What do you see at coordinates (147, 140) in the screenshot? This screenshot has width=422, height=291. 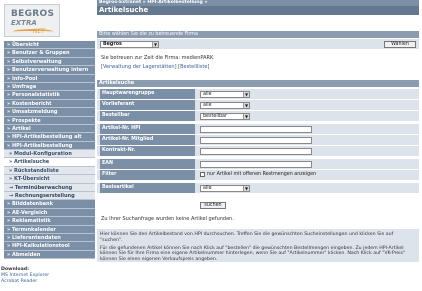 I see `label-artikel-nr-mitglied: Artikel-Nr. Mitglied` at bounding box center [147, 140].